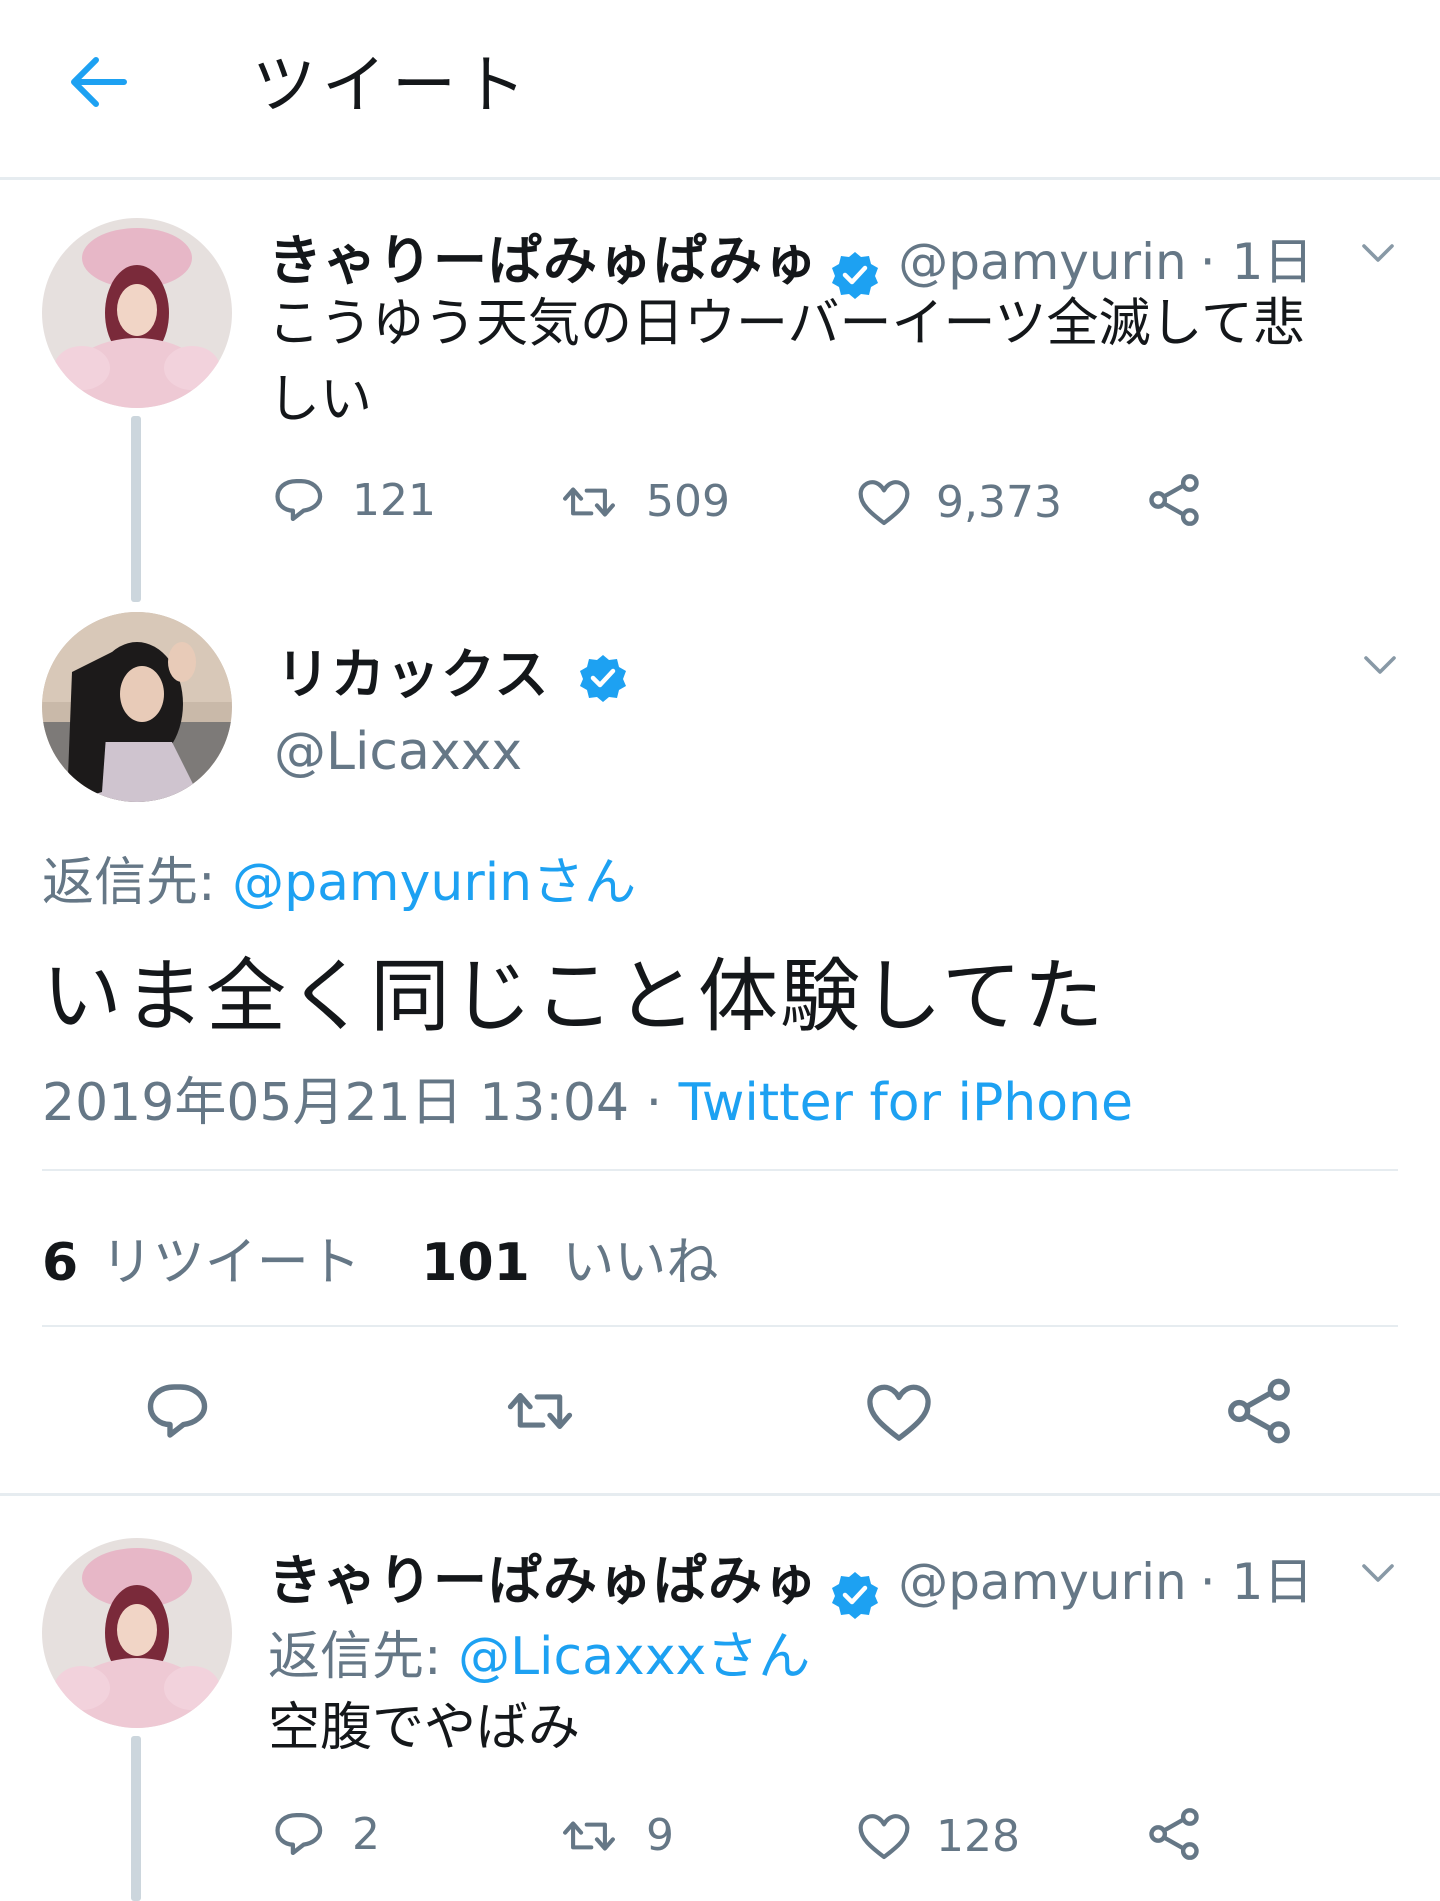  Describe the element at coordinates (643, 501) in the screenshot. I see `retweet-button: 509` at that location.